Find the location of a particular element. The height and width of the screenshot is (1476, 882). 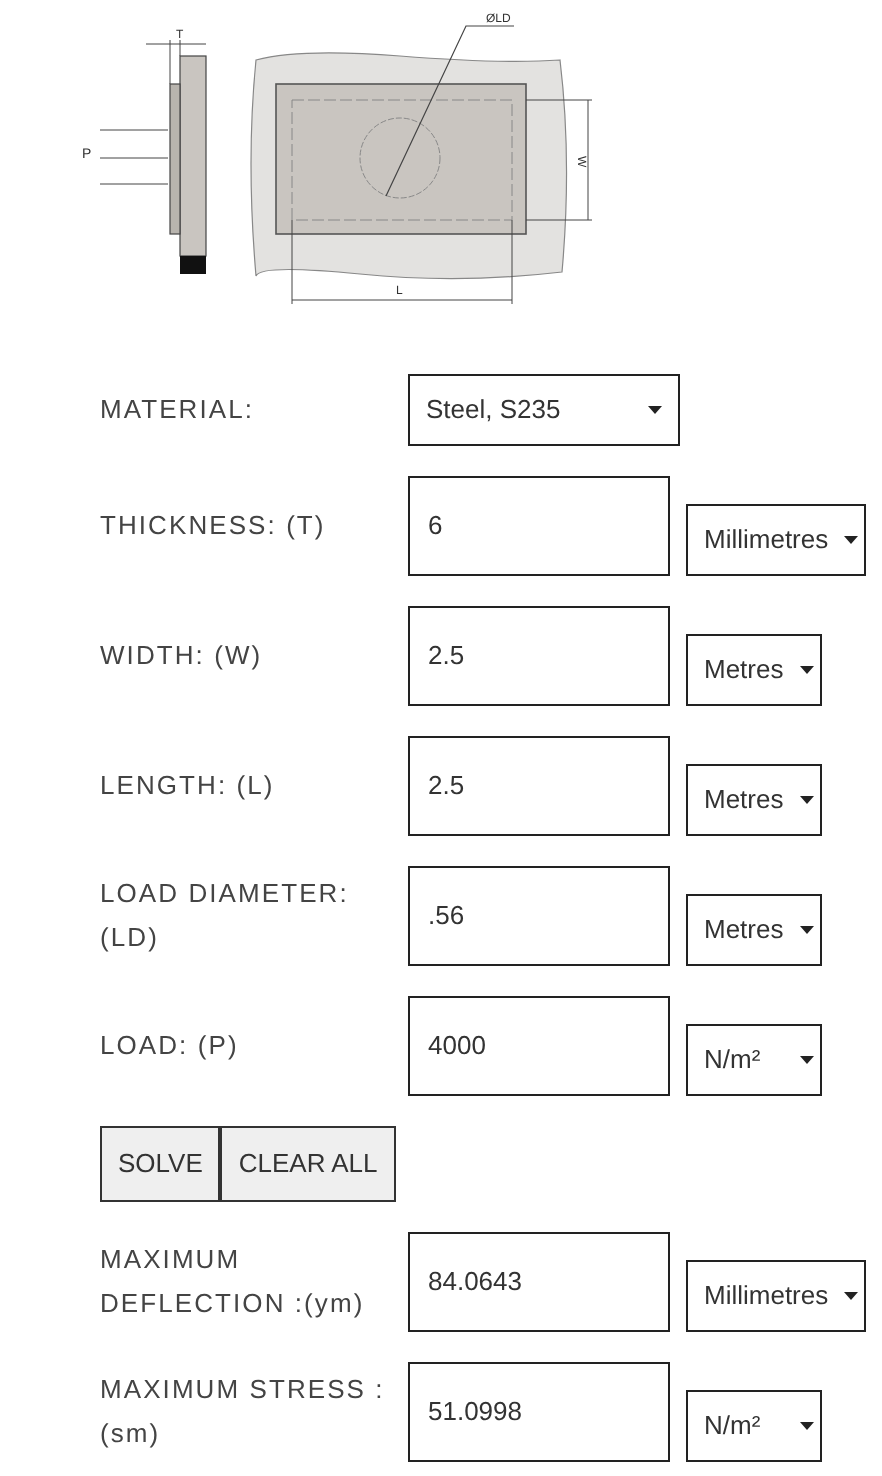

action-button: SOLVE is located at coordinates (160, 1164).